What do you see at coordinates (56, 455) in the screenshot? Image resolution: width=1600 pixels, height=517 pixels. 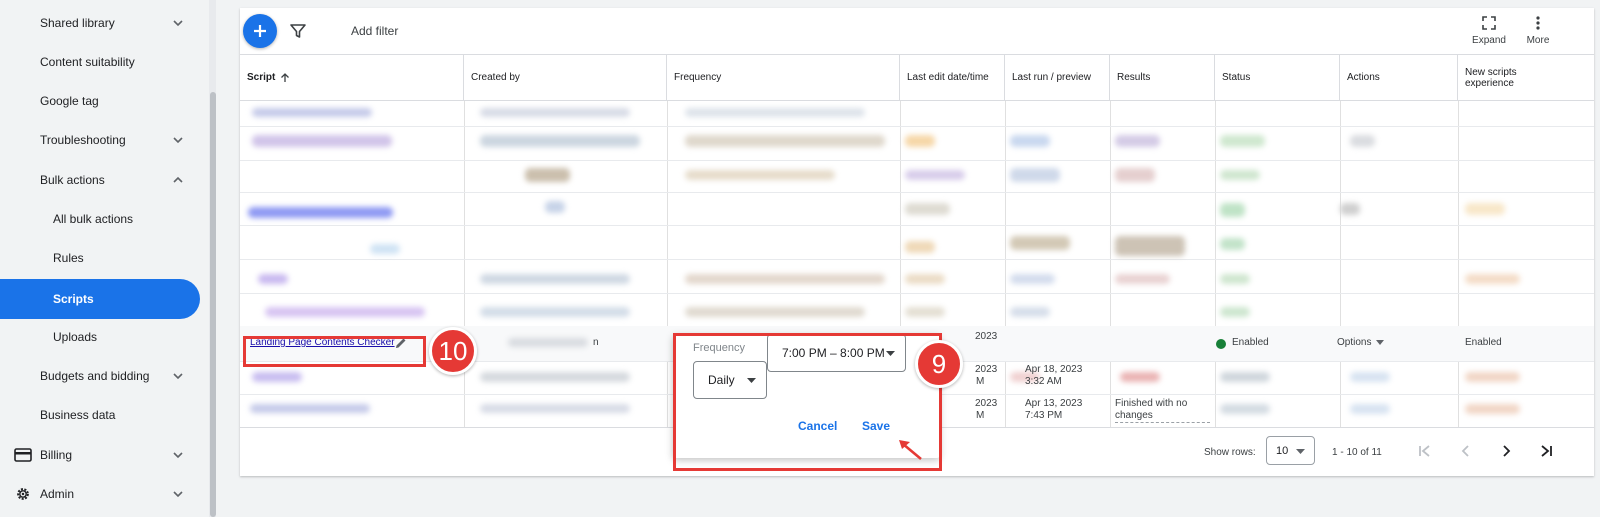 I see `nav-label: Billing` at bounding box center [56, 455].